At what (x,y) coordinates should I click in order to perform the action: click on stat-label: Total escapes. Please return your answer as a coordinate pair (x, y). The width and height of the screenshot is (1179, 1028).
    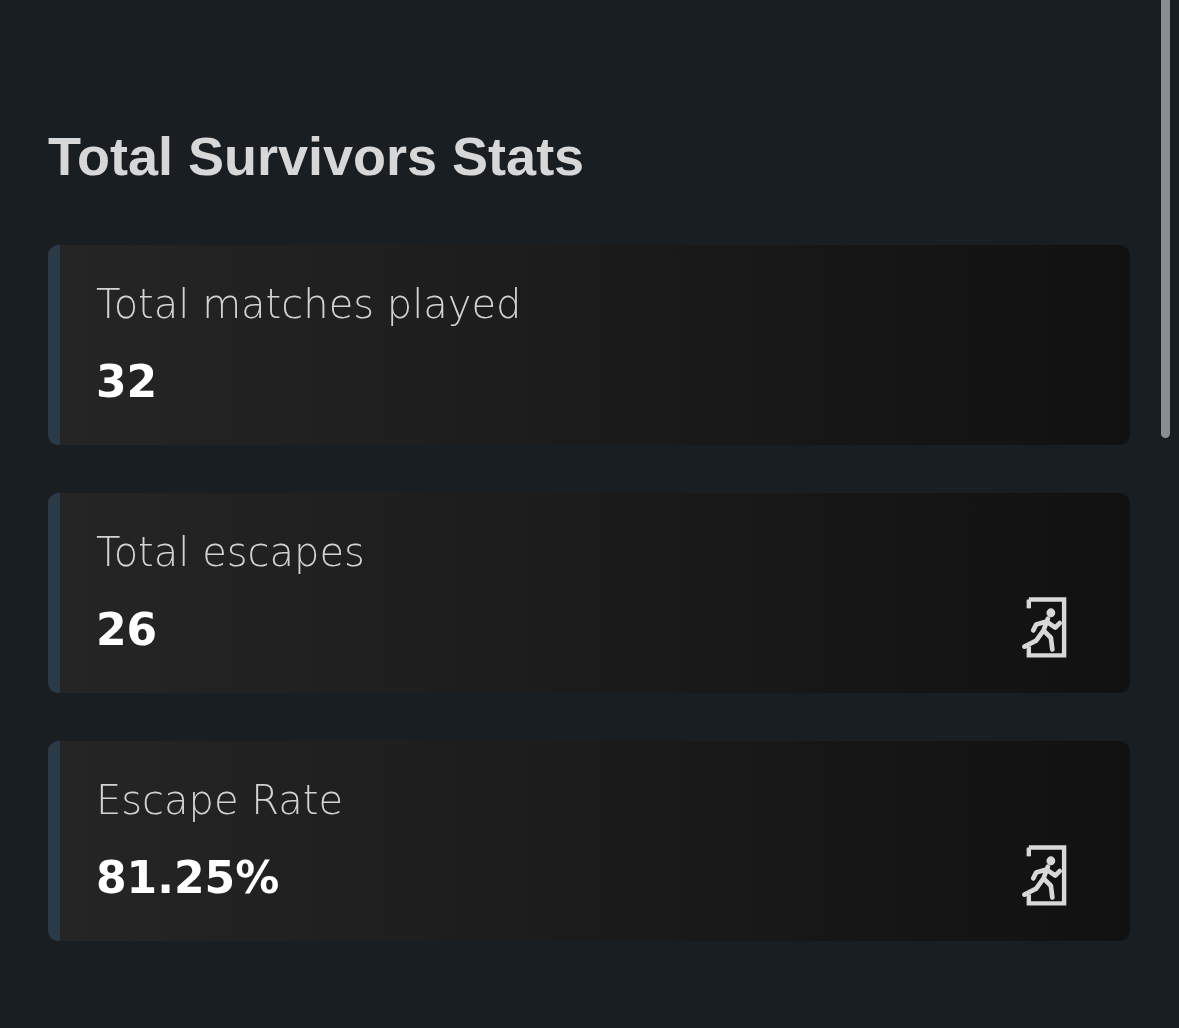
    Looking at the image, I should click on (230, 552).